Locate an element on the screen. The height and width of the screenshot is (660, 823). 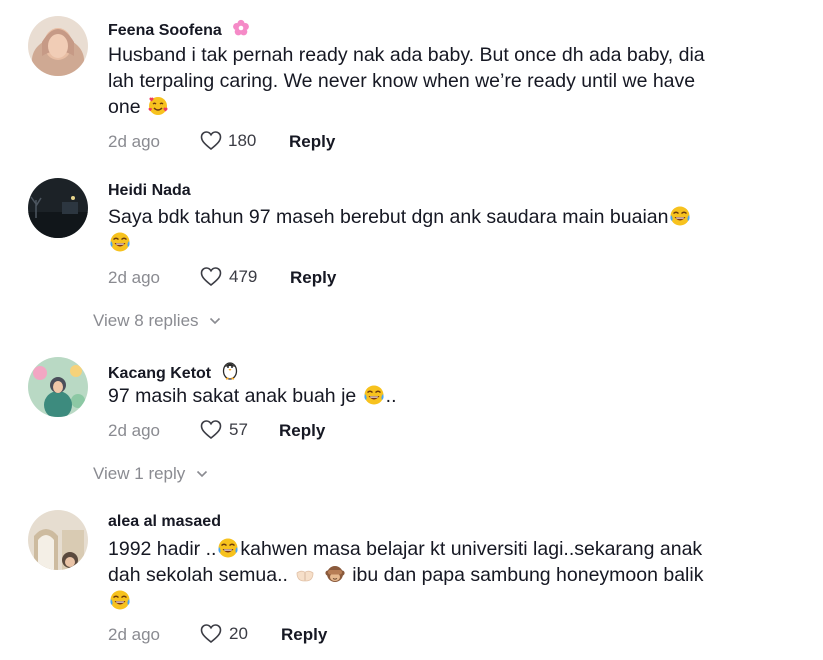
author-name: alea al masaed is located at coordinates (164, 521).